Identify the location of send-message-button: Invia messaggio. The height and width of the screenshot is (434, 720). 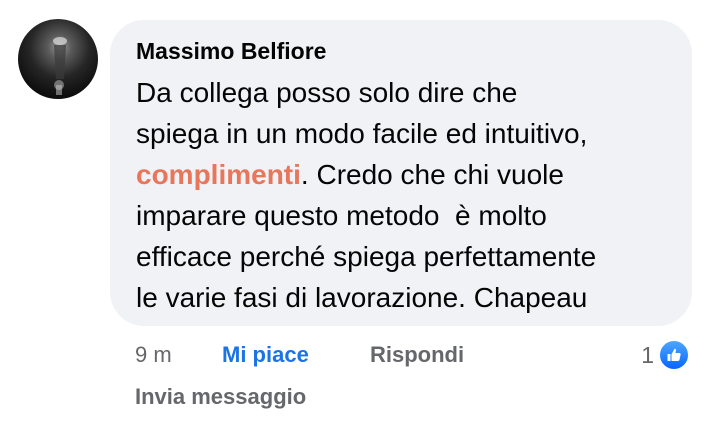
(220, 397).